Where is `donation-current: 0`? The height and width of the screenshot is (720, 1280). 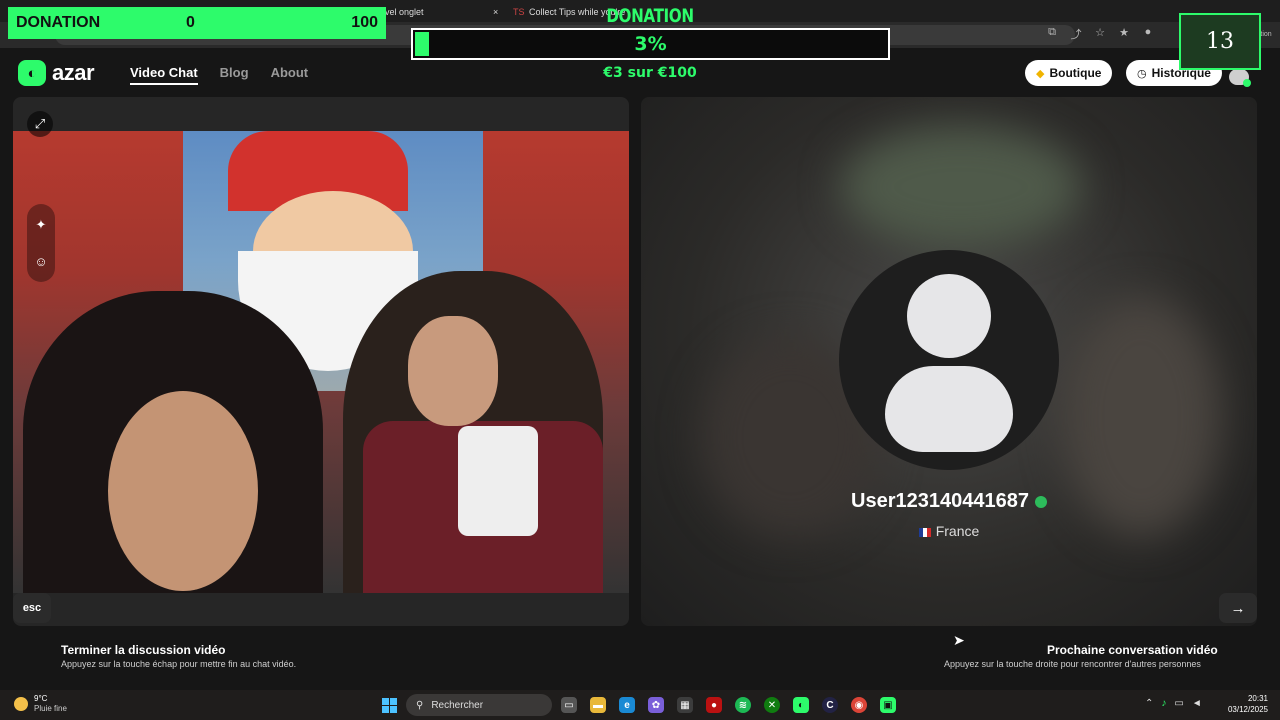 donation-current: 0 is located at coordinates (190, 22).